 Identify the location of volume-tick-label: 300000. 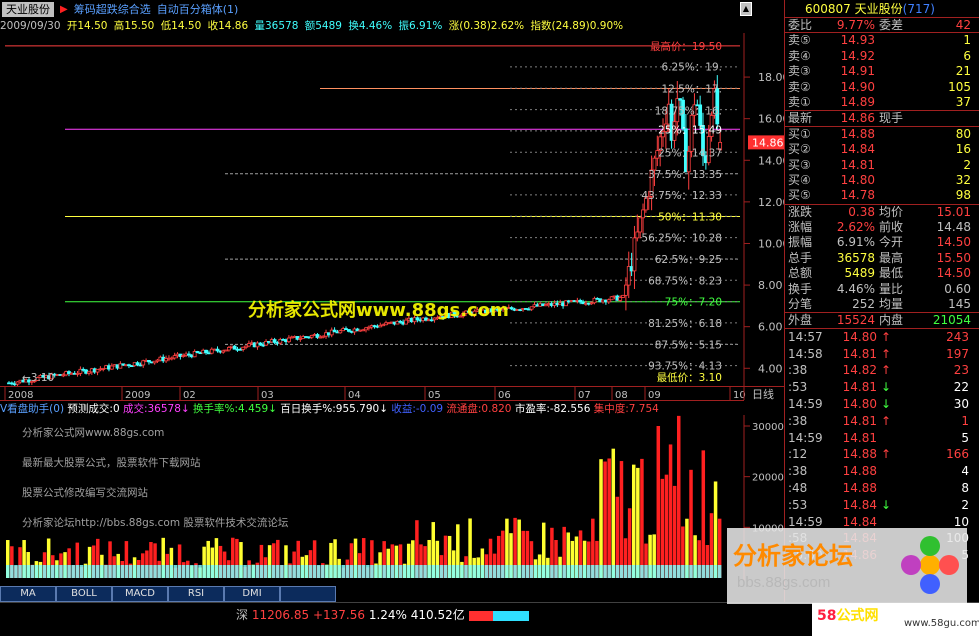
(768, 427).